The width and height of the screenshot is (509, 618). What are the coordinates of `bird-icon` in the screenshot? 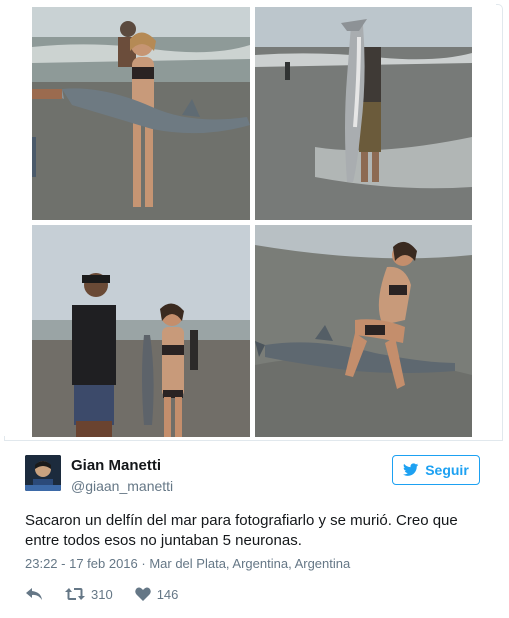 It's located at (411, 469).